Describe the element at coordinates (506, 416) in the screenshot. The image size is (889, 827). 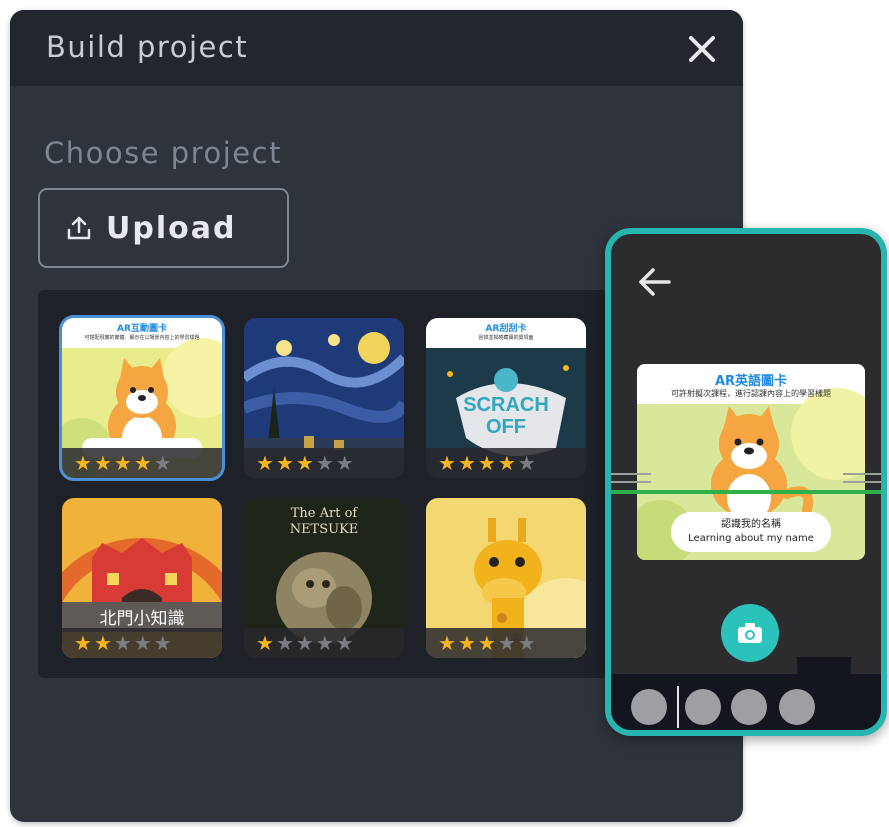
I see `scratch-off-art-text: SCRACH OFF` at that location.